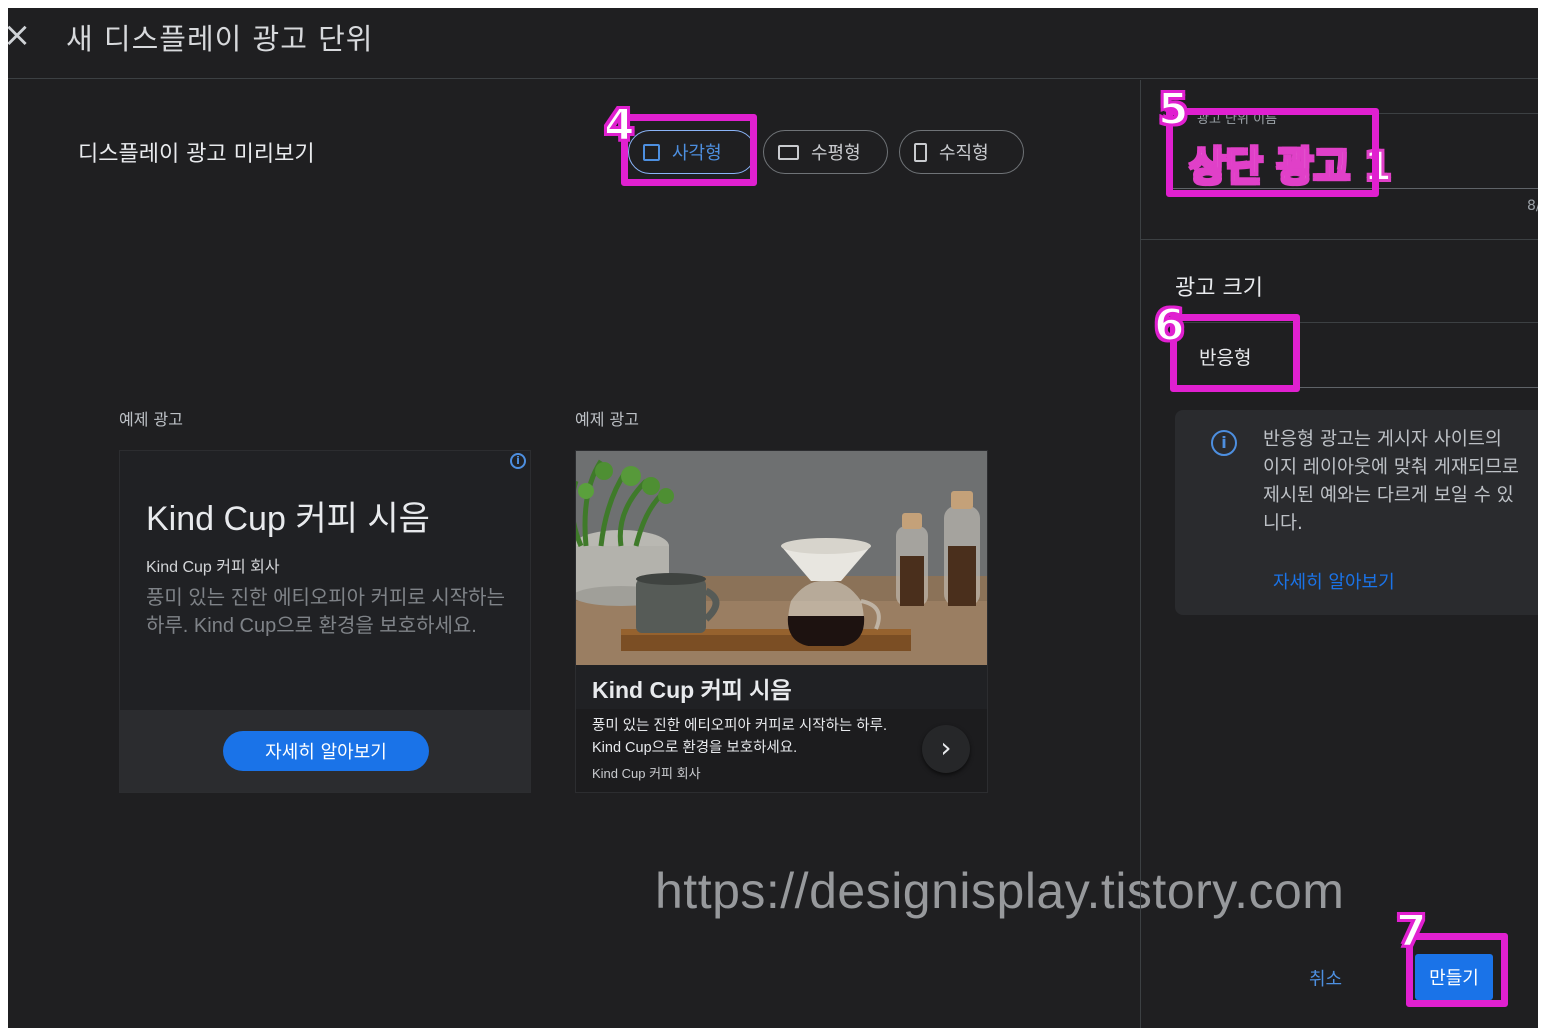 This screenshot has height=1036, width=1546. I want to click on shape-chip-square: 사각형, so click(692, 152).